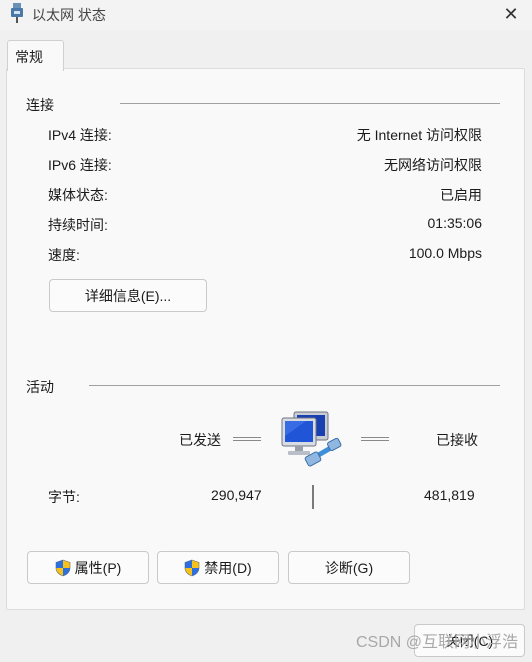  I want to click on received-label: 已接收, so click(457, 440).